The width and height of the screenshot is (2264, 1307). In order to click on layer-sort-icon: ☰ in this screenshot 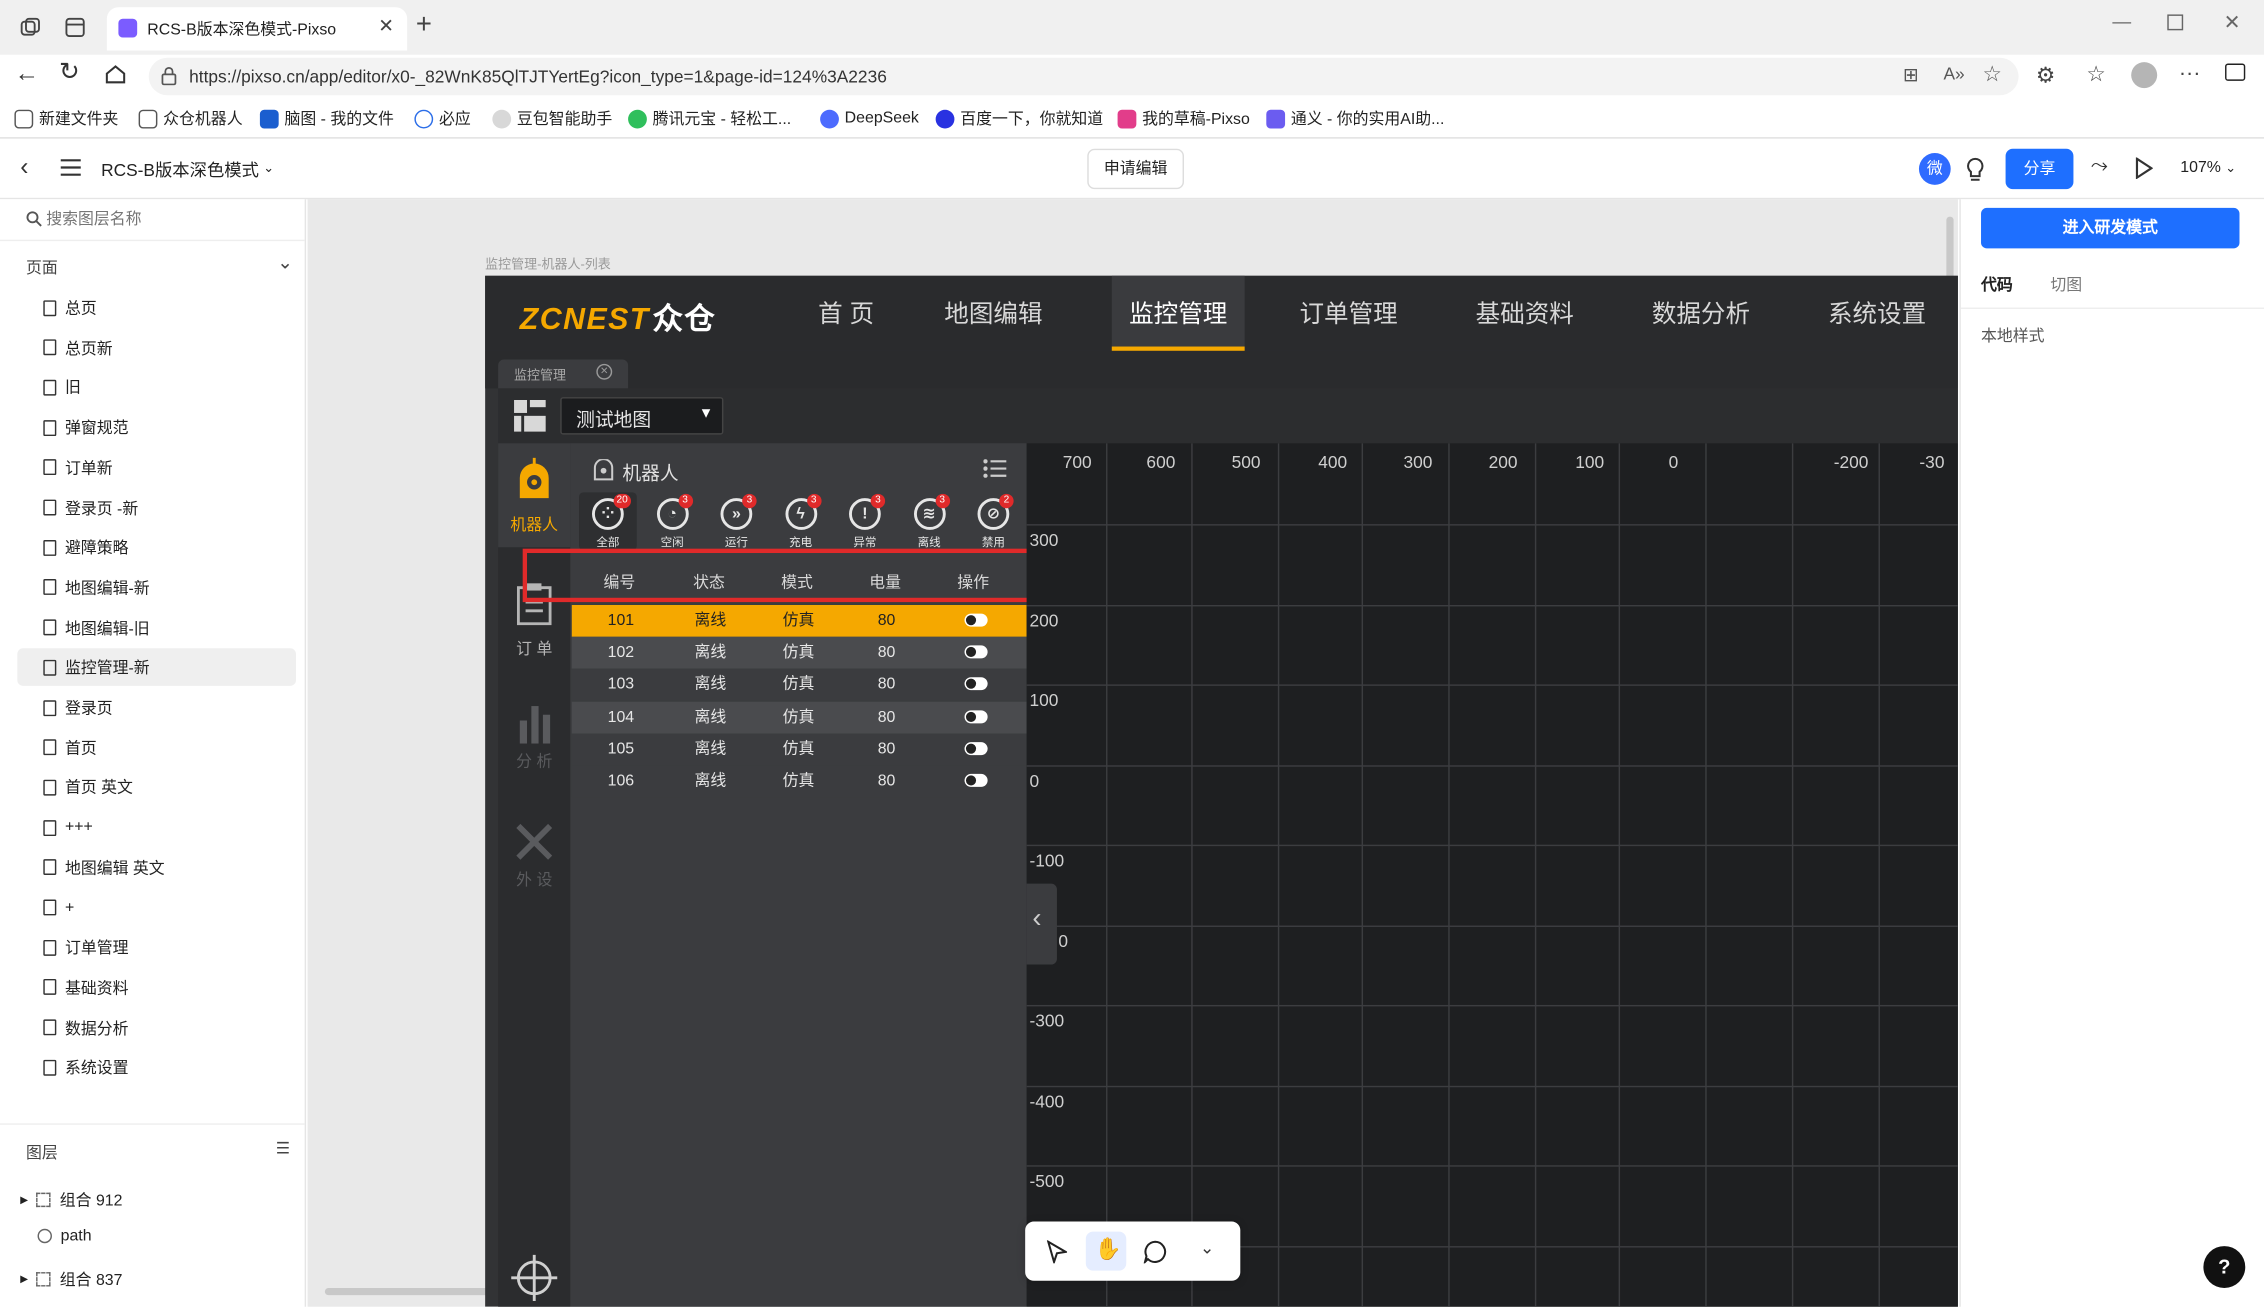, I will do `click(283, 1148)`.